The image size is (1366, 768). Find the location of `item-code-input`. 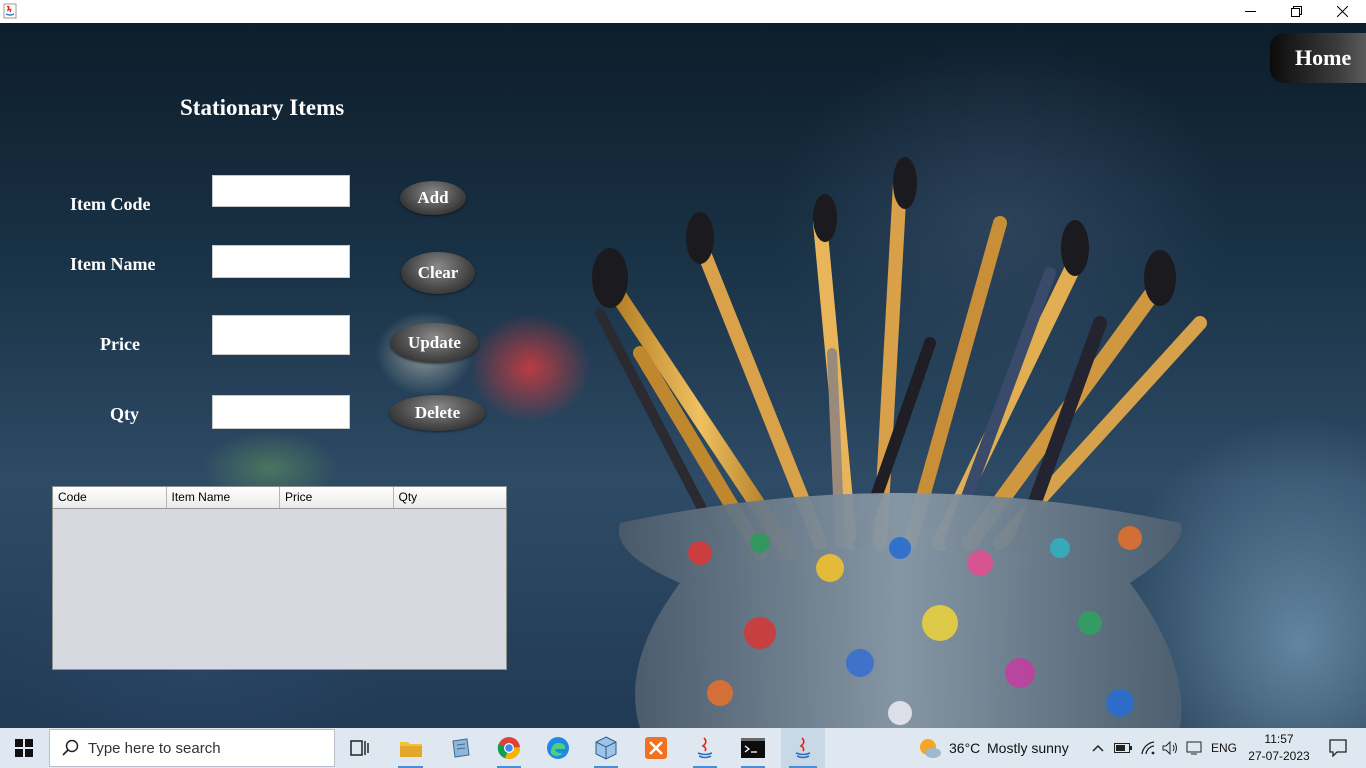

item-code-input is located at coordinates (281, 191).